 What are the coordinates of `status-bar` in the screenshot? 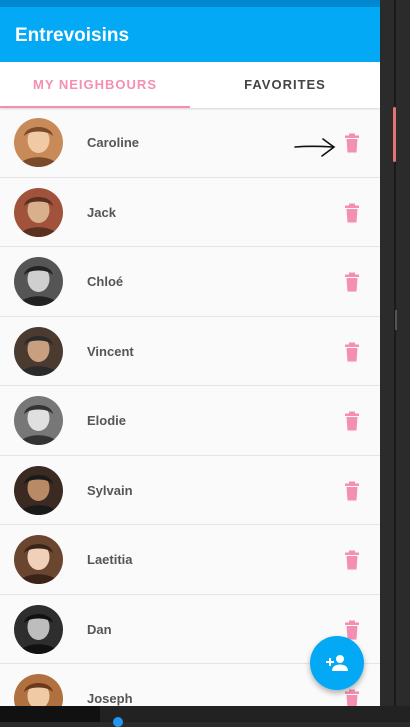 It's located at (190, 3).